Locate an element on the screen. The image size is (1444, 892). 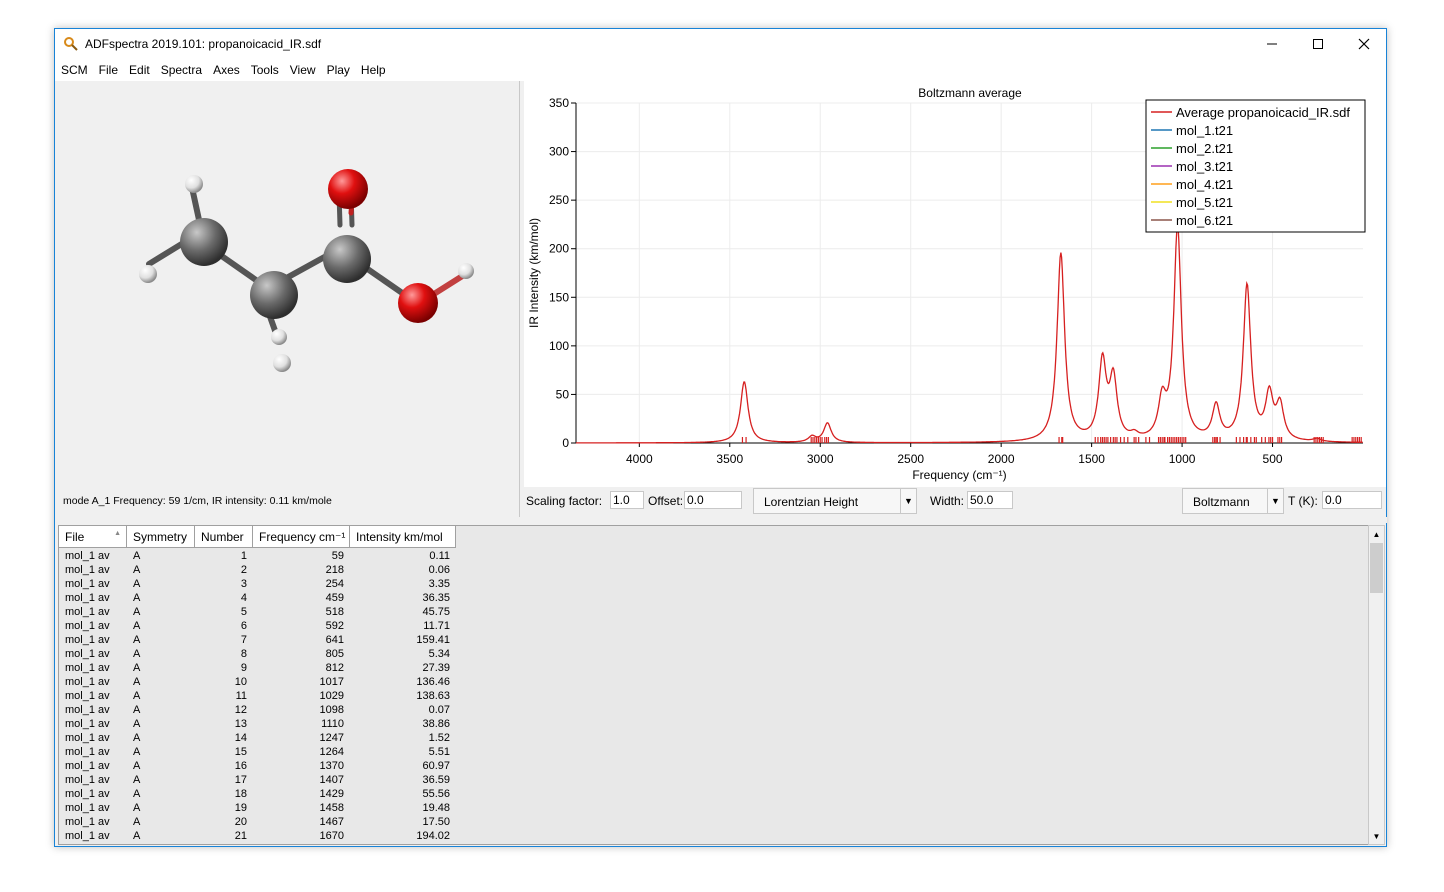
table-cell: 592 is located at coordinates (334, 626).